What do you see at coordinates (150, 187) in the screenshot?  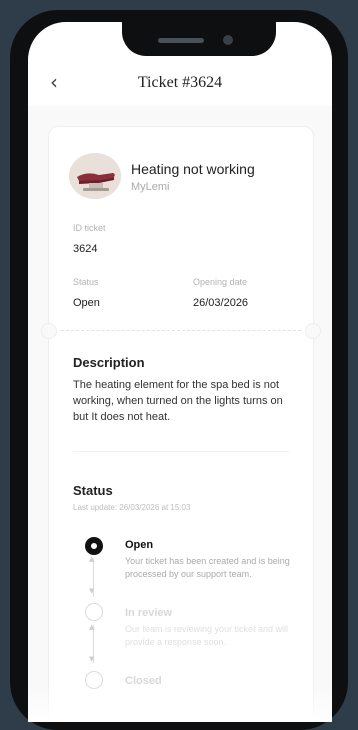 I see `product-brand: MyLemi` at bounding box center [150, 187].